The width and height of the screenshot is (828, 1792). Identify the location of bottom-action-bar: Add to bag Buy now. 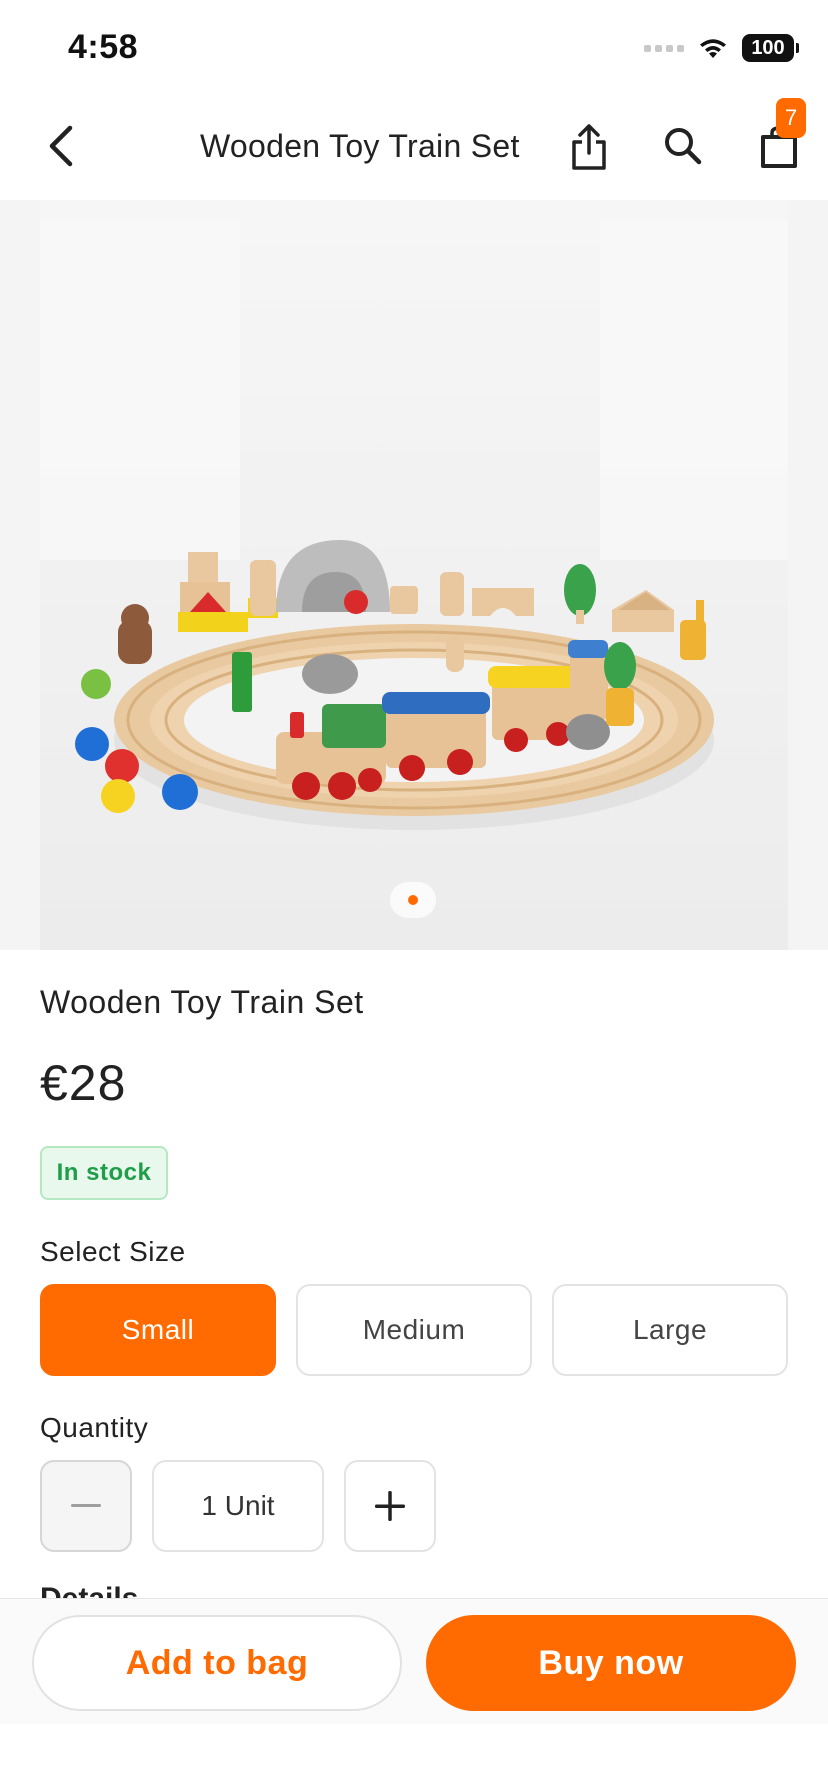
(414, 1661).